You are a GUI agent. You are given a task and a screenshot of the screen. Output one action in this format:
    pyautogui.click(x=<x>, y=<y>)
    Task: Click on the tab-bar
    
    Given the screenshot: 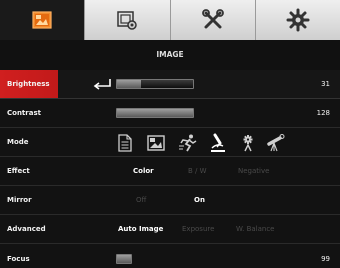 What is the action you would take?
    pyautogui.click(x=170, y=20)
    